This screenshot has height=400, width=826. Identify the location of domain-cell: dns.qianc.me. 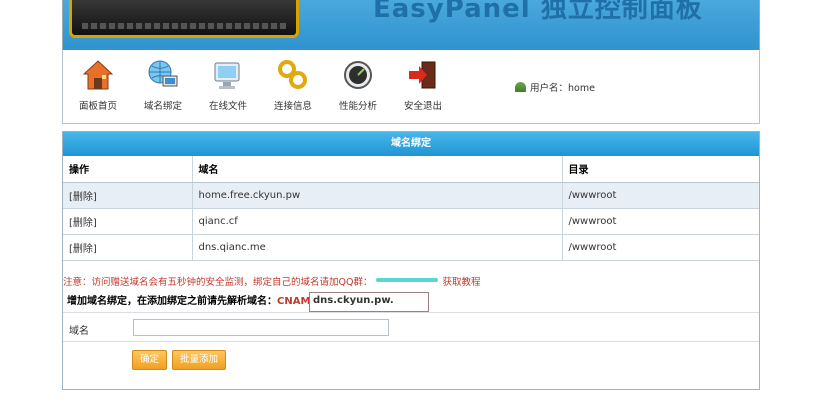
(377, 247).